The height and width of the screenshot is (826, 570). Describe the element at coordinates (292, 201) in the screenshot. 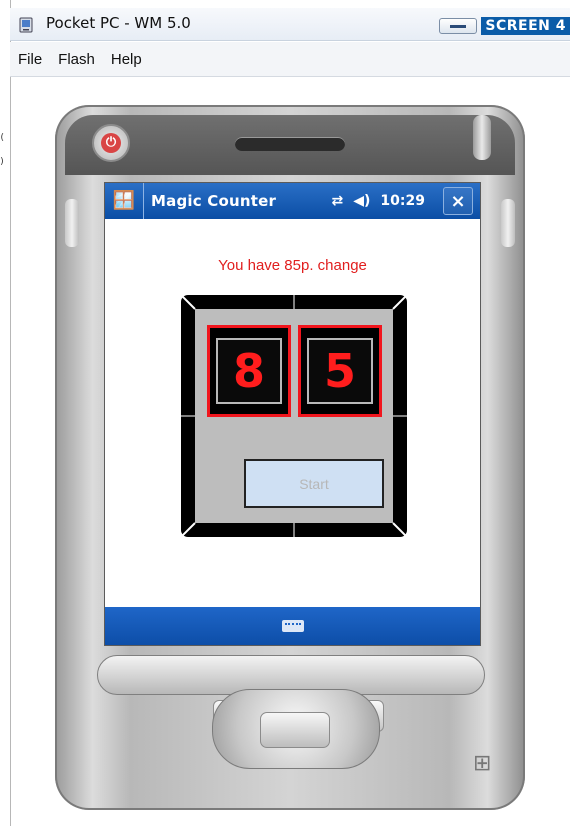

I see `status-bar: 🪟 Magic Counter ⇄ ◀) 10:29 ×` at that location.